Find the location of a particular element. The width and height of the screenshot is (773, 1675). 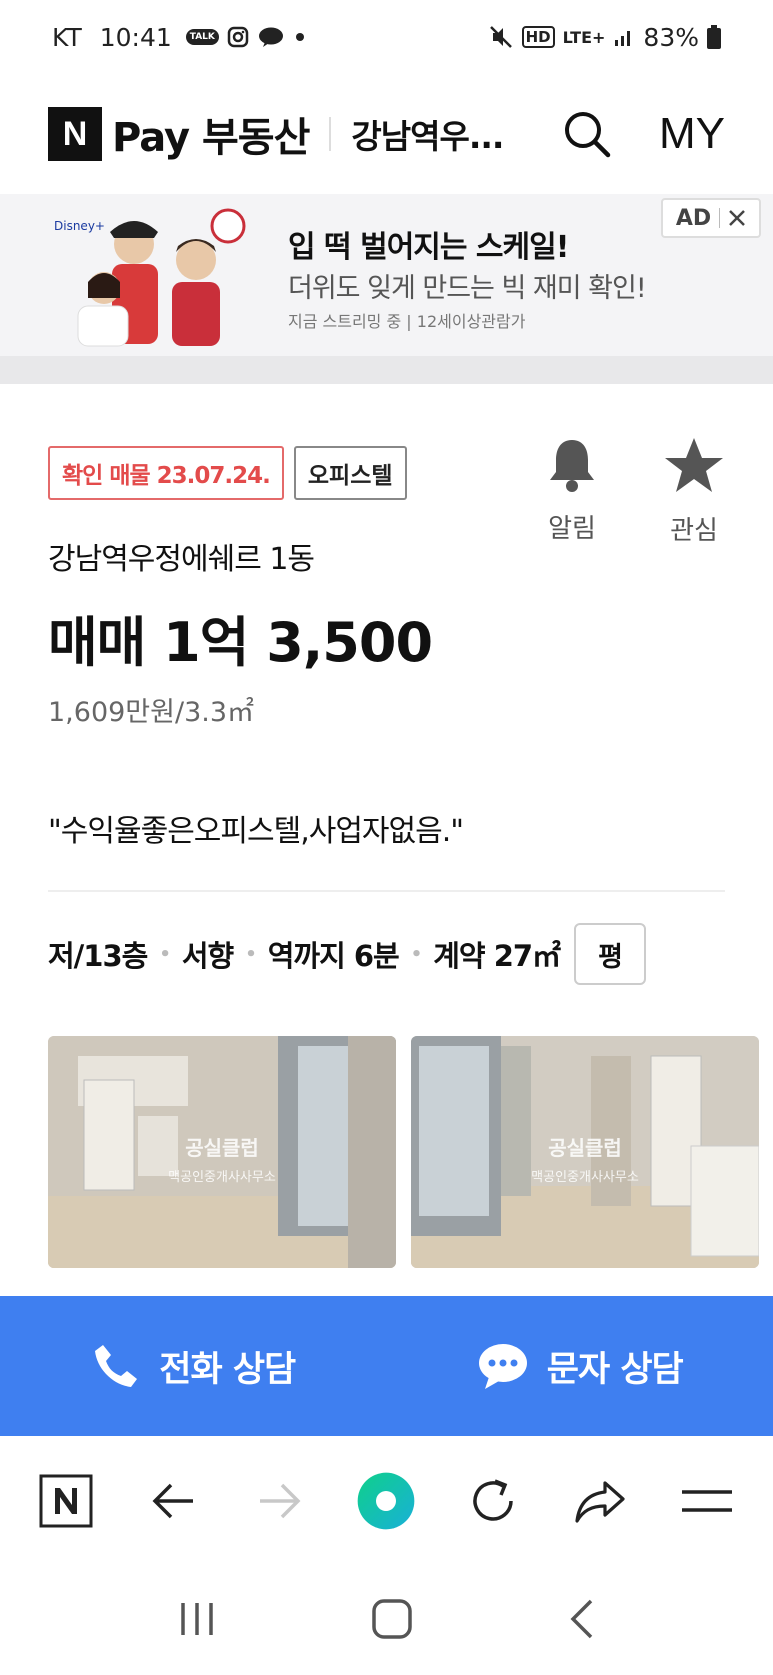

refresh-button is located at coordinates (493, 1501).